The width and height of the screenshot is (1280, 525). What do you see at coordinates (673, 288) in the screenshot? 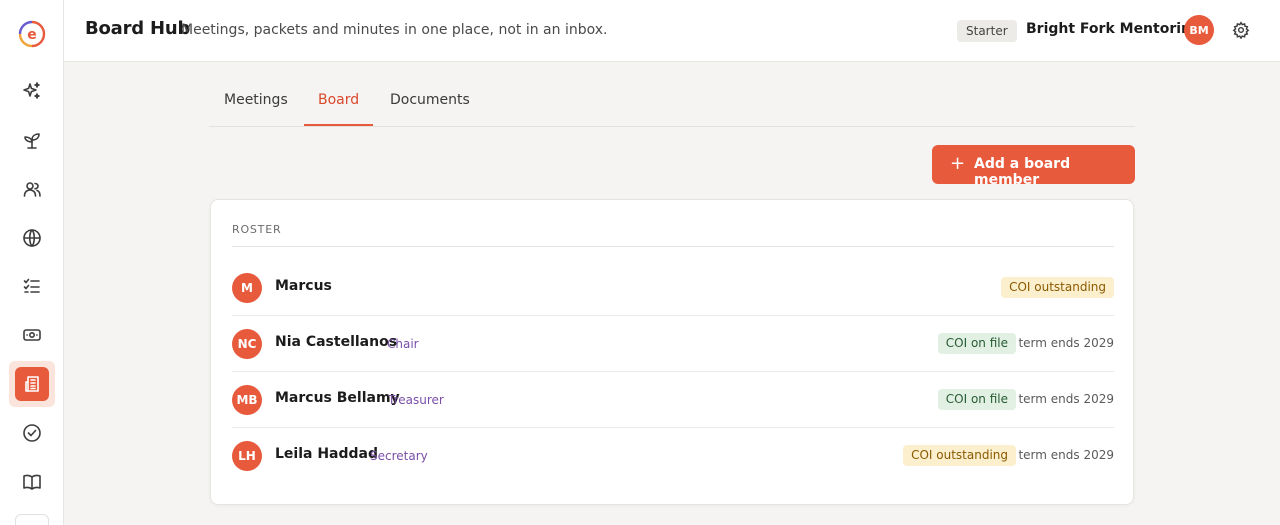
I see `roster-row: M Marcus COI outstanding` at bounding box center [673, 288].